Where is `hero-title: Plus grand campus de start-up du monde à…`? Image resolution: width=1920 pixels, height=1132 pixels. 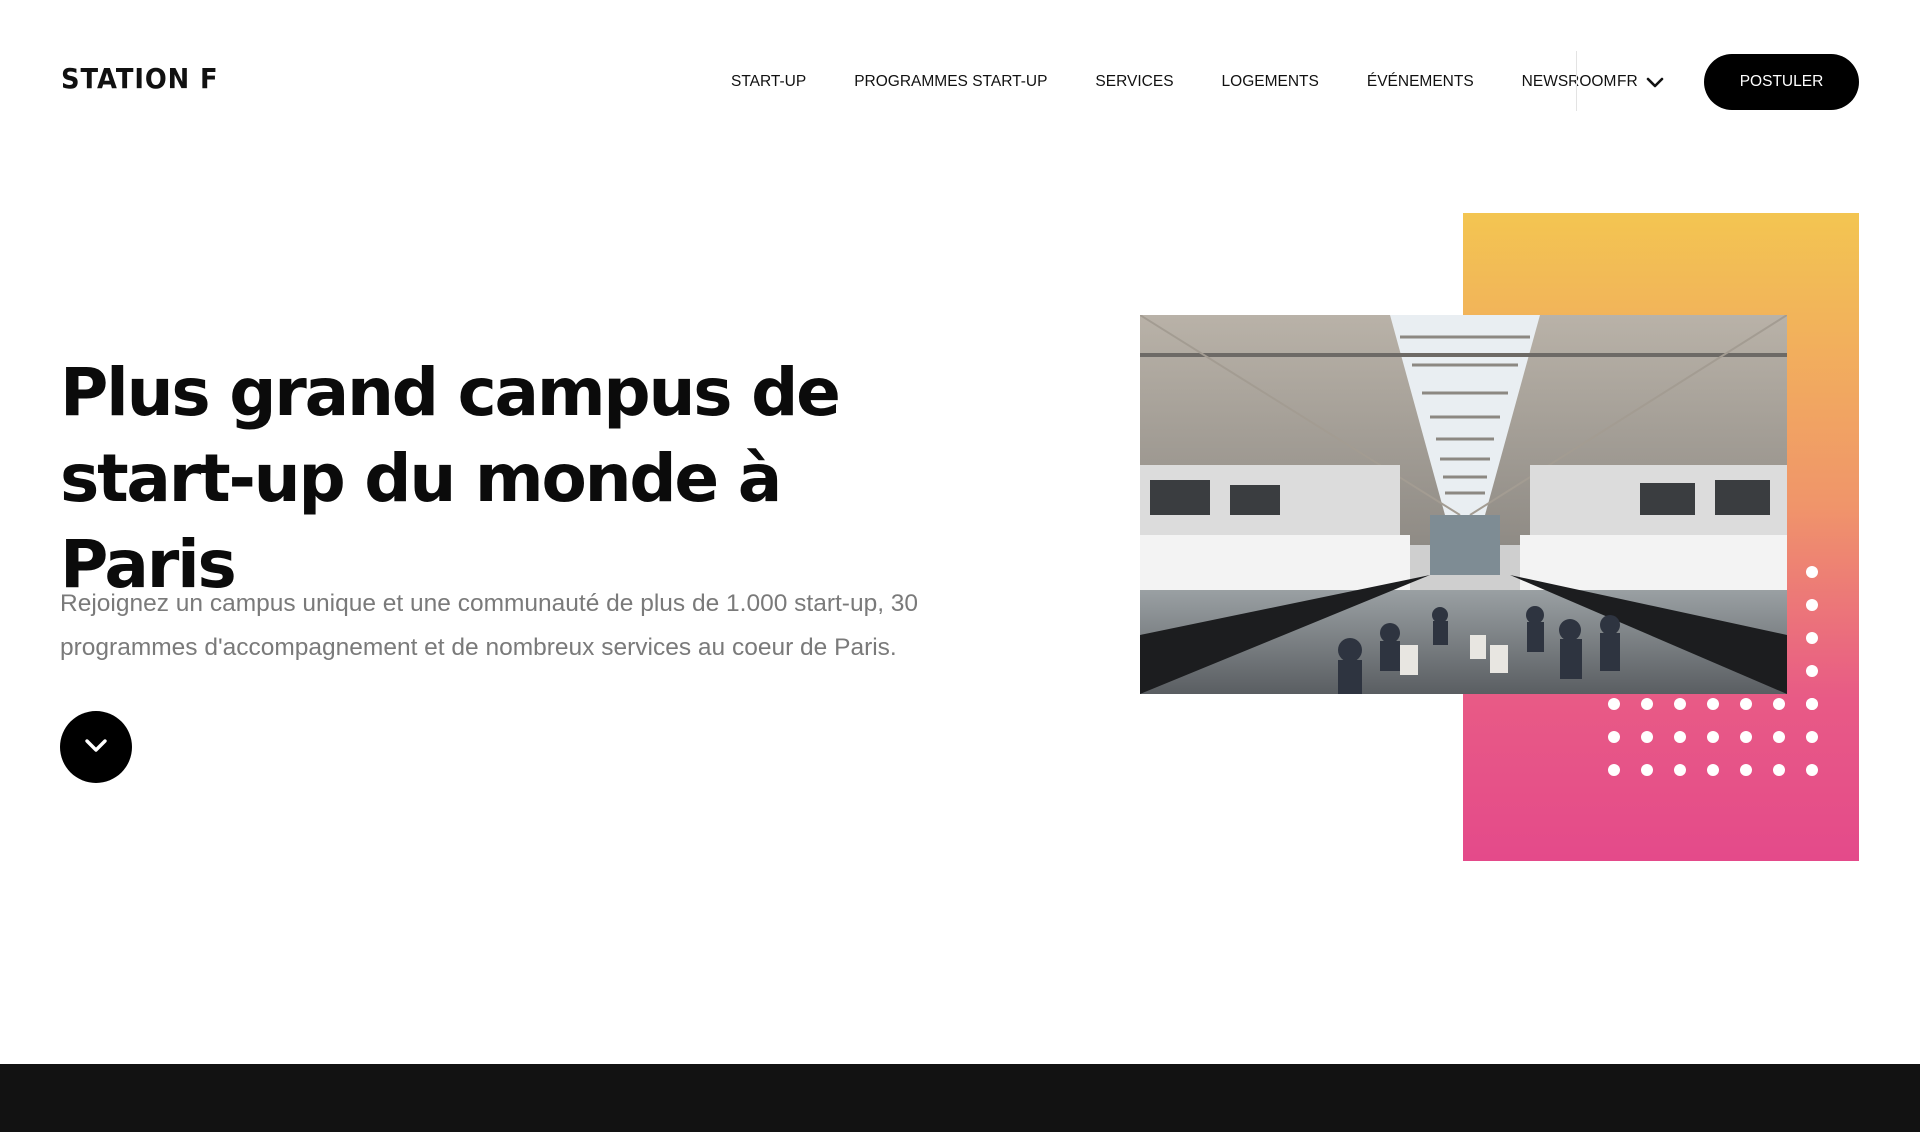
hero-title: Plus grand campus de start-up du monde à… is located at coordinates (450, 478).